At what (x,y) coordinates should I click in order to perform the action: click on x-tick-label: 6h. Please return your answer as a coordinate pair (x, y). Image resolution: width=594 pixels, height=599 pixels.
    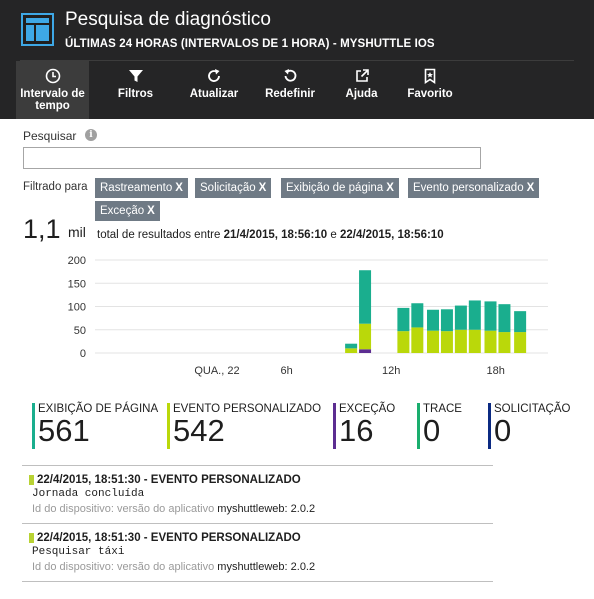
    Looking at the image, I should click on (287, 371).